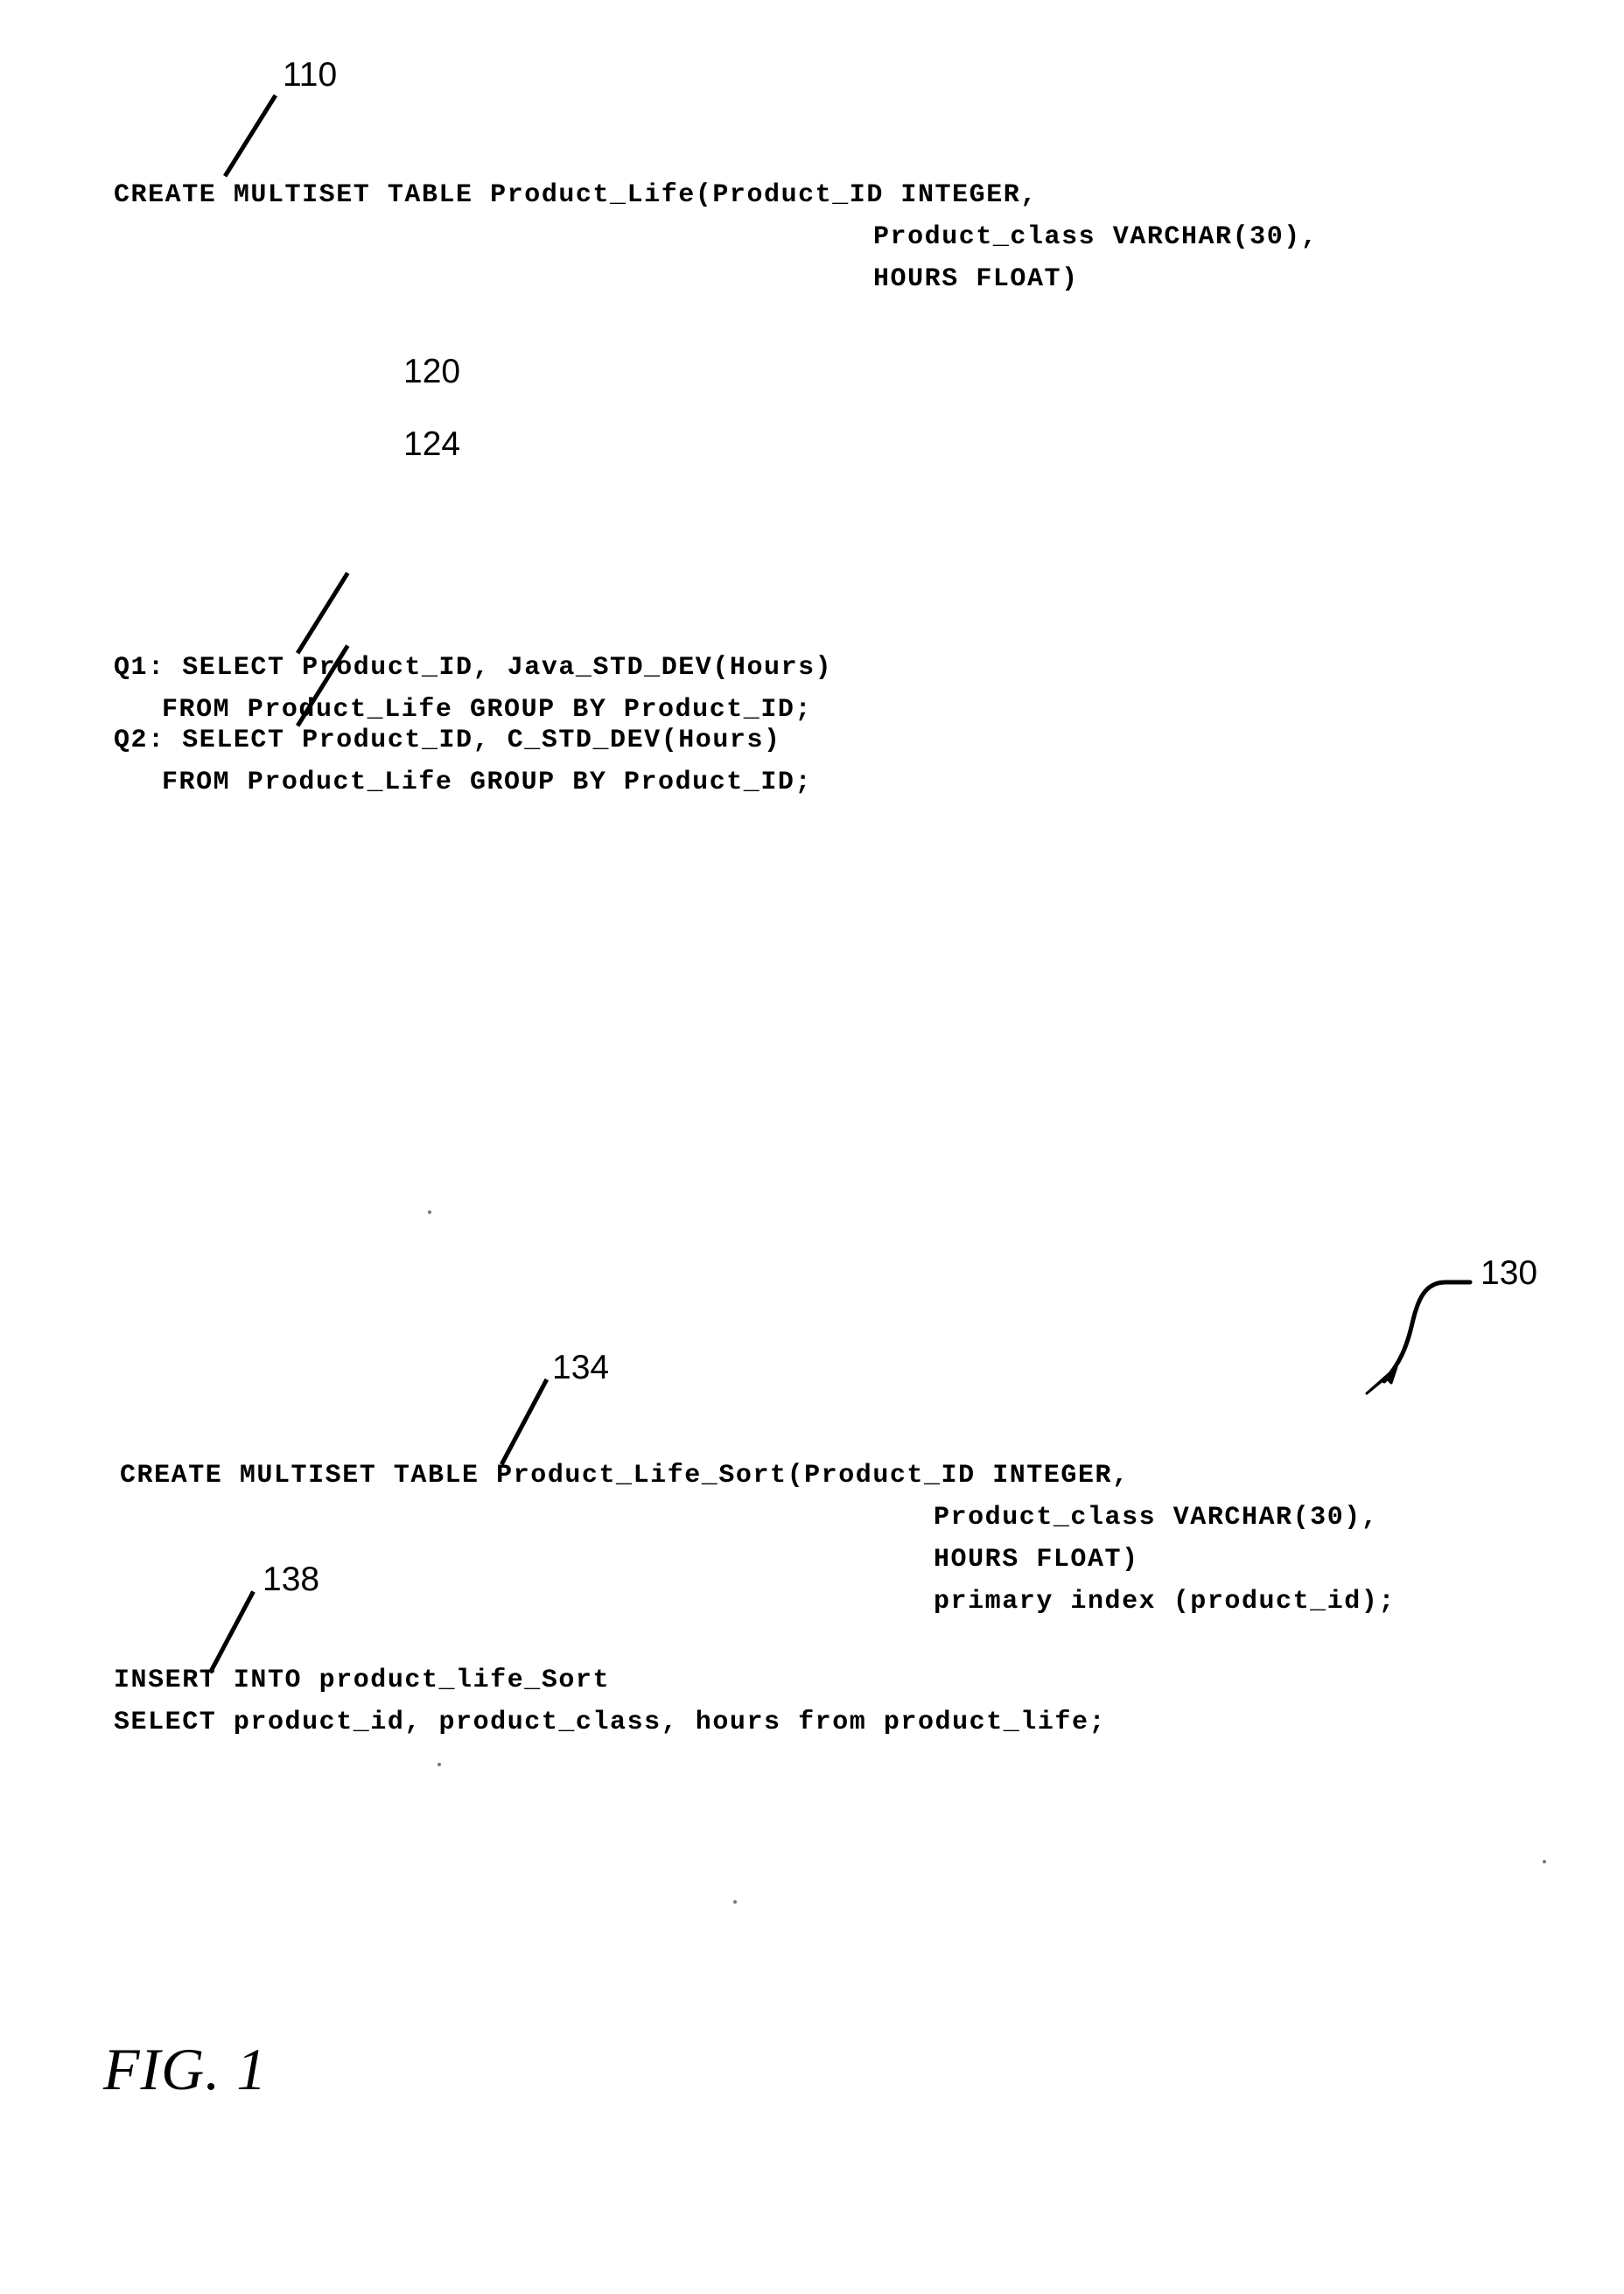 This screenshot has height=2294, width=1624. Describe the element at coordinates (432, 444) in the screenshot. I see `reference-numeral-124: 124` at that location.